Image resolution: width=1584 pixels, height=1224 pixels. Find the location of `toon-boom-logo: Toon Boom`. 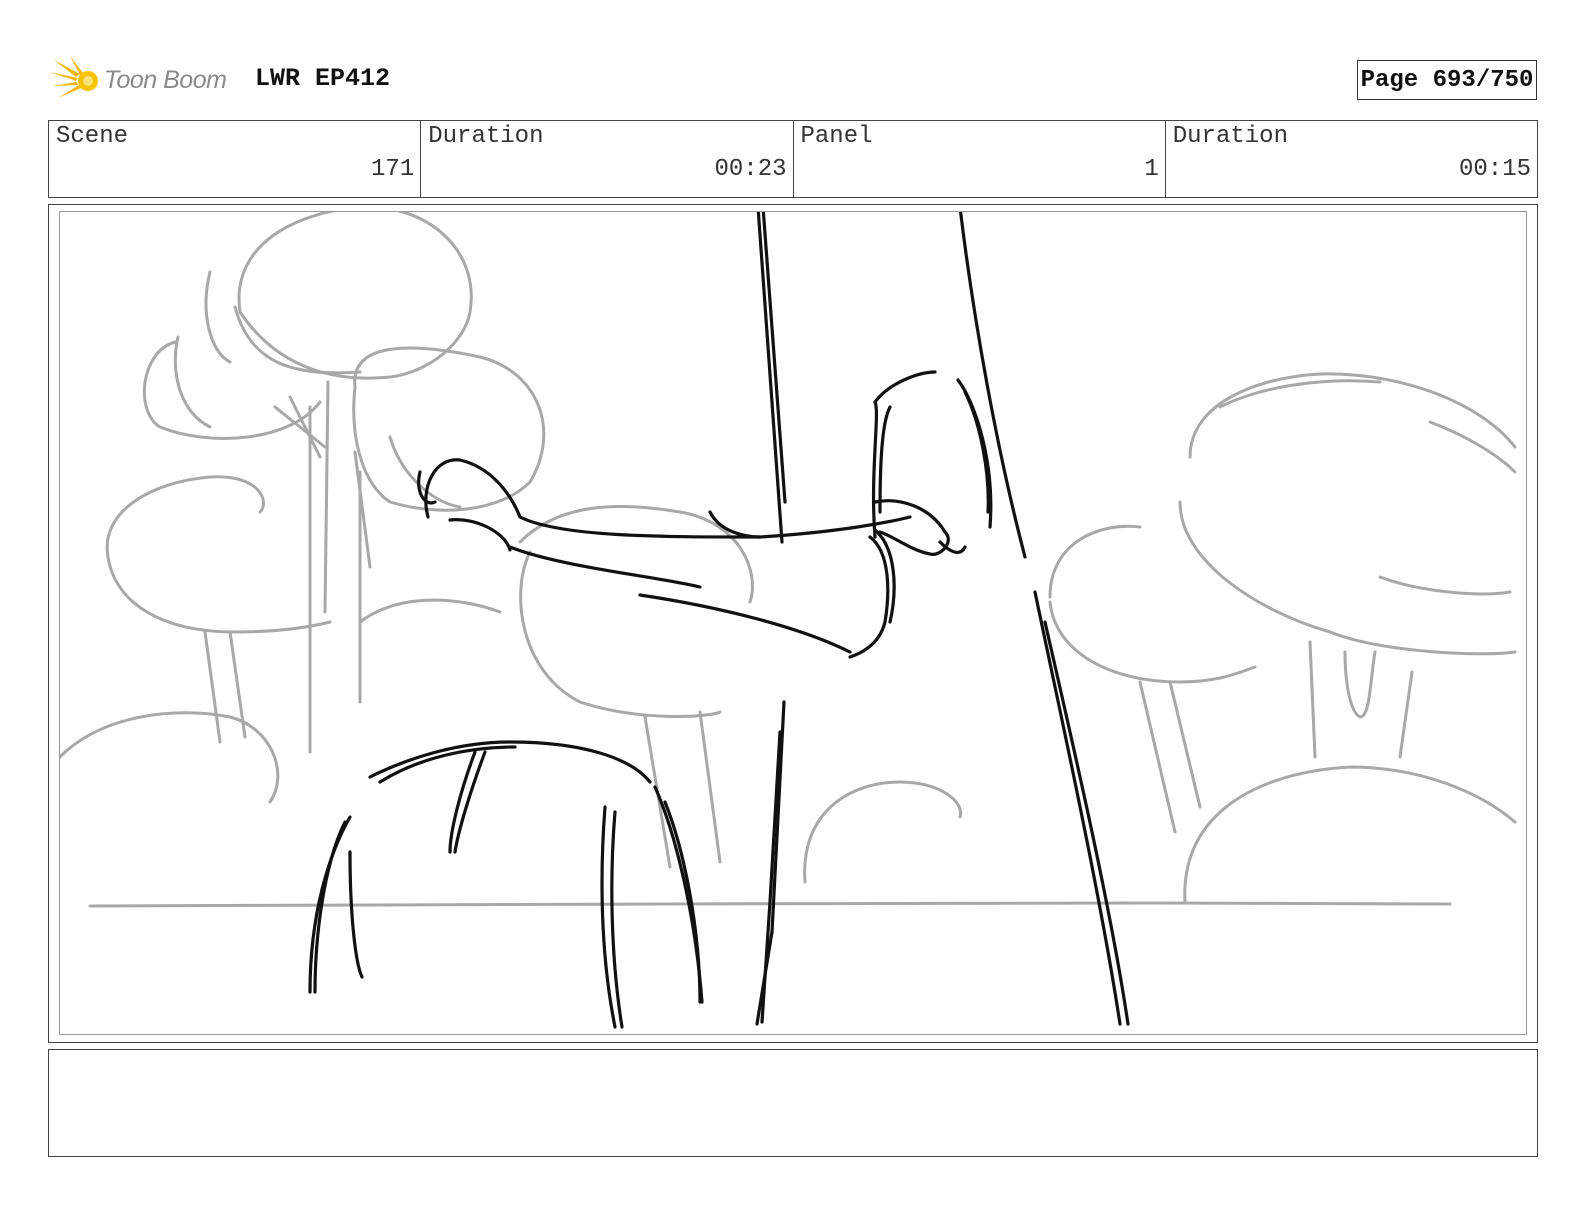

toon-boom-logo: Toon Boom is located at coordinates (145, 80).